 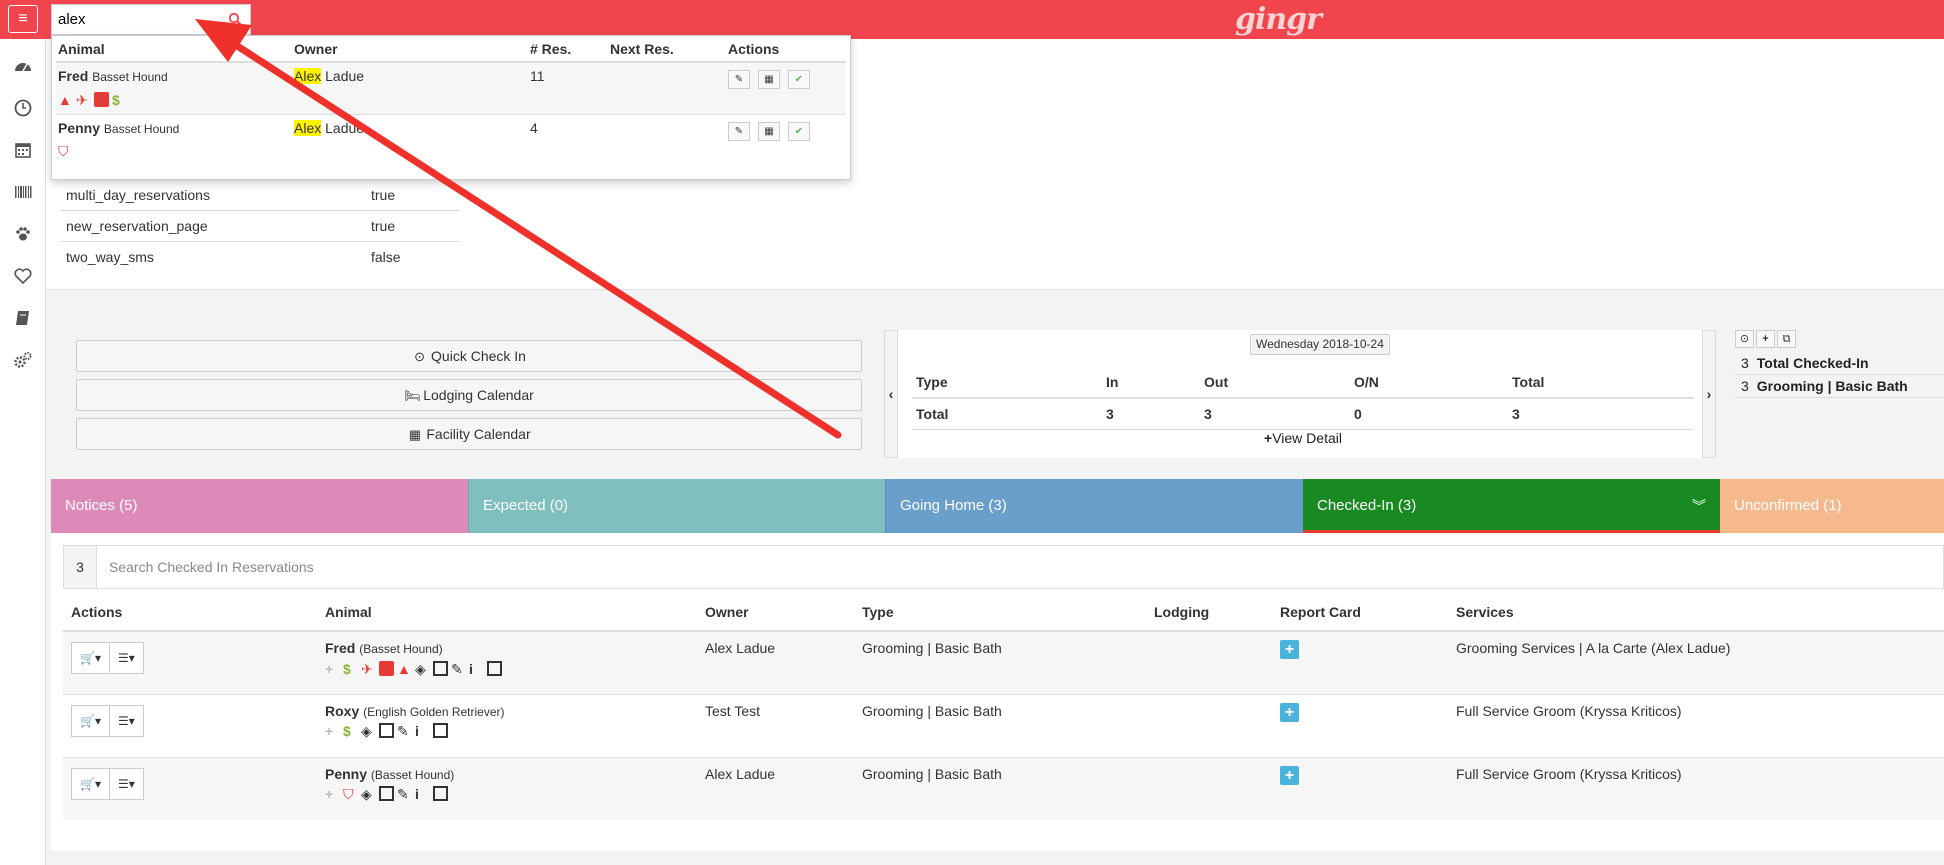 What do you see at coordinates (132, 19) in the screenshot?
I see `search-input` at bounding box center [132, 19].